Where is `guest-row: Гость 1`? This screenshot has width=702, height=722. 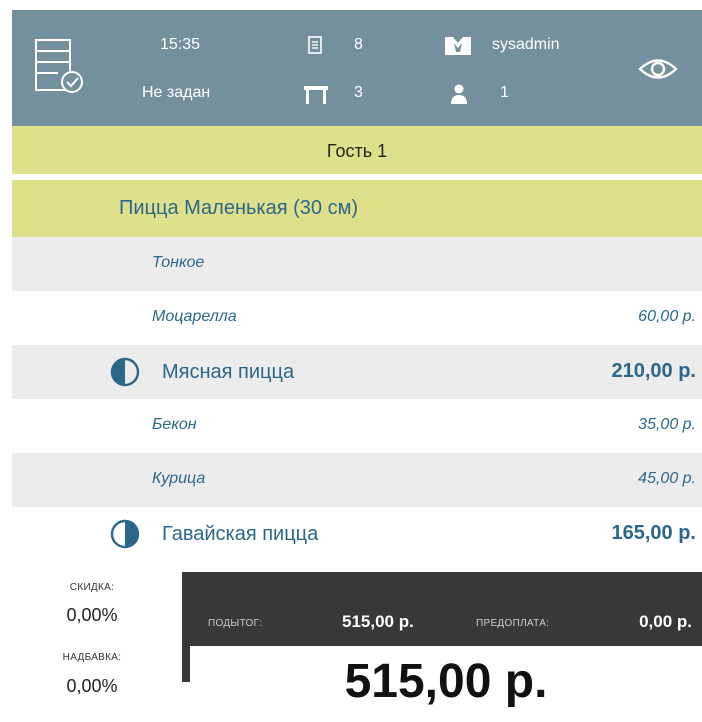 guest-row: Гость 1 is located at coordinates (357, 151).